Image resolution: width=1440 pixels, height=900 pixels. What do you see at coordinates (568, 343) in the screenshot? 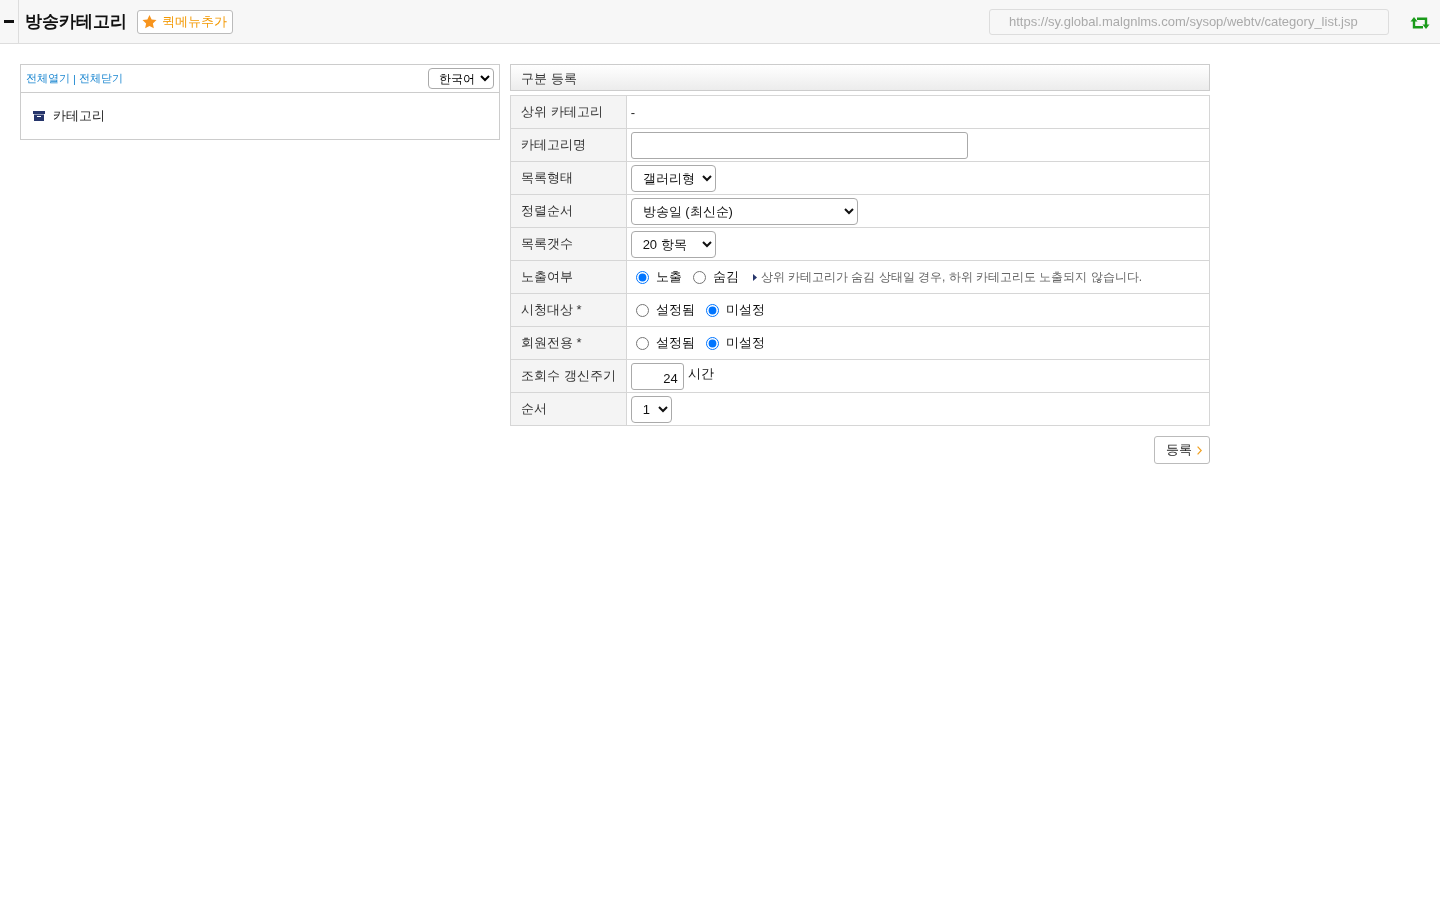
I see `form-label: 회원전용 *` at bounding box center [568, 343].